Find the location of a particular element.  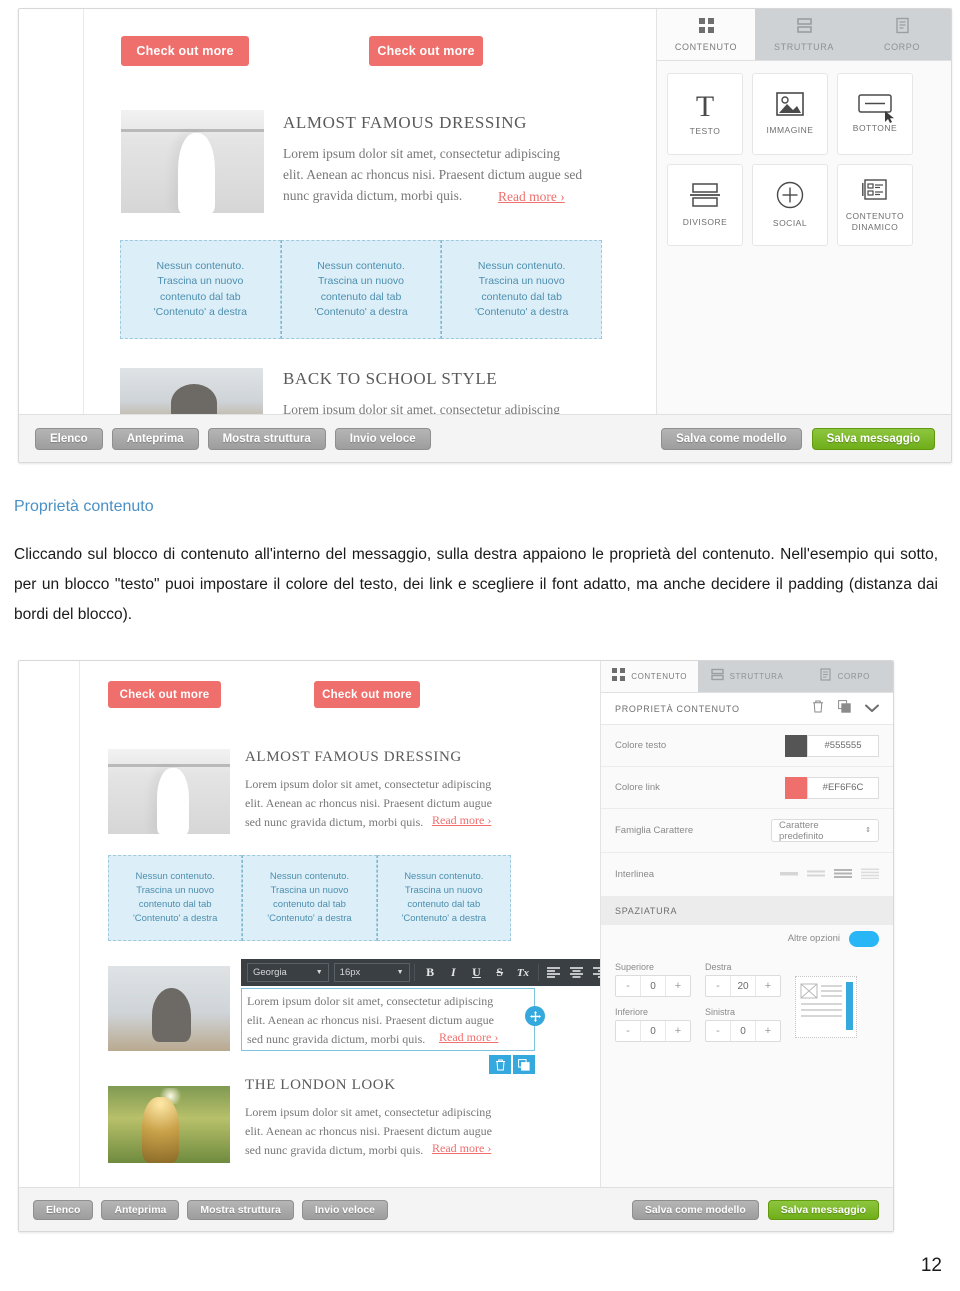

line-height-1-icon is located at coordinates (789, 875).